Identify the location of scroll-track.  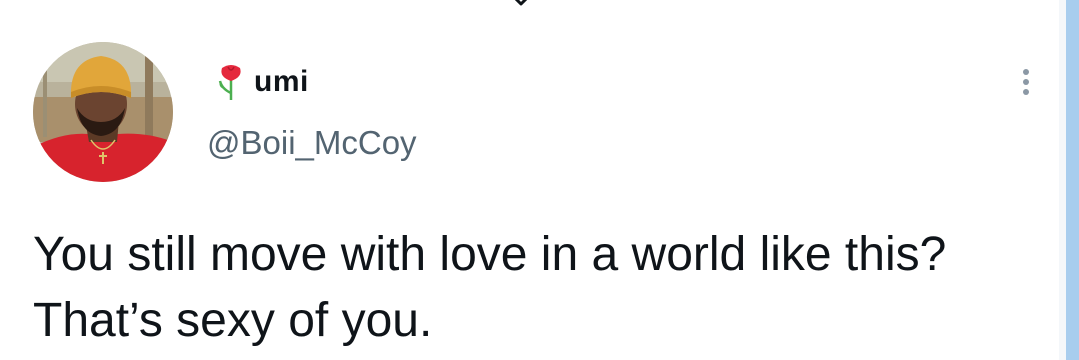
(1062, 180).